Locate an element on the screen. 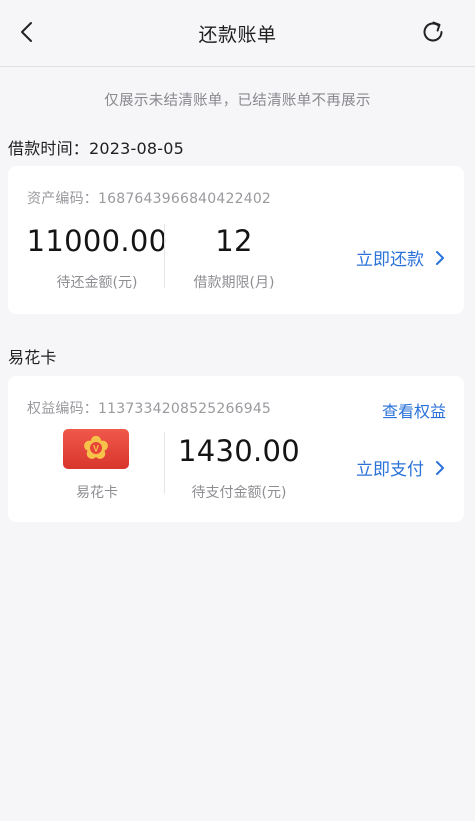 Image resolution: width=475 pixels, height=821 pixels. amount-due-value: 11000.00 is located at coordinates (97, 241).